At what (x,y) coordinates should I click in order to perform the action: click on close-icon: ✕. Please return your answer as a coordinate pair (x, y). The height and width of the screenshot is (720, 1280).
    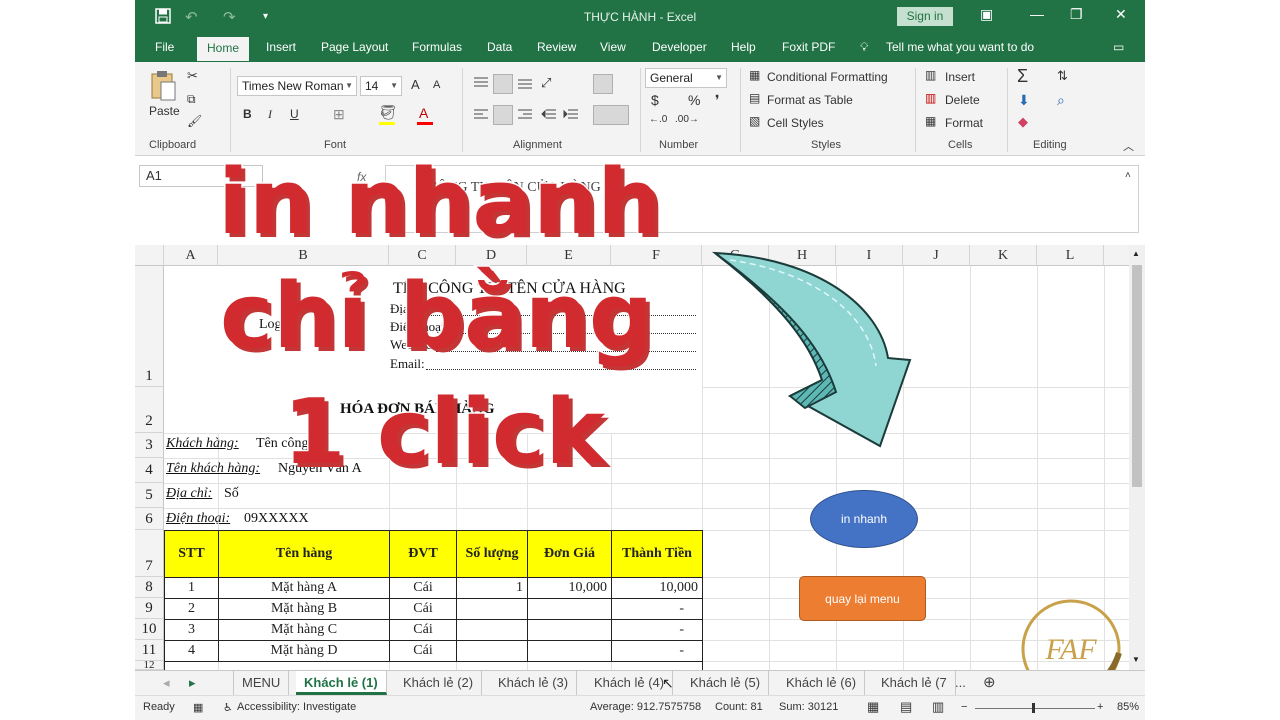
    Looking at the image, I should click on (1121, 14).